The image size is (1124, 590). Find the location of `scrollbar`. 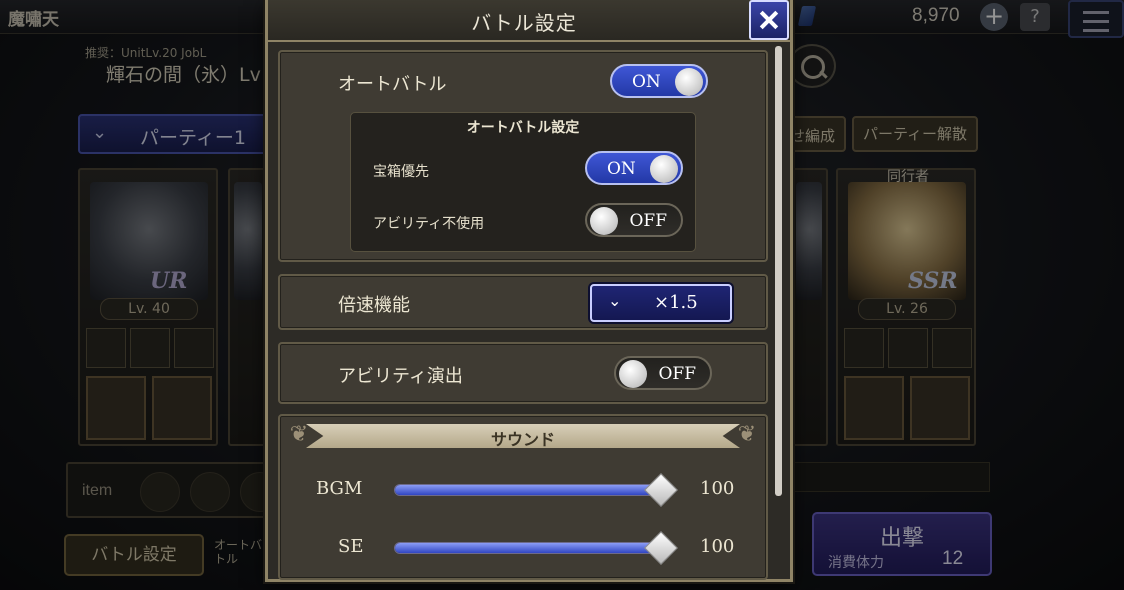

scrollbar is located at coordinates (778, 271).